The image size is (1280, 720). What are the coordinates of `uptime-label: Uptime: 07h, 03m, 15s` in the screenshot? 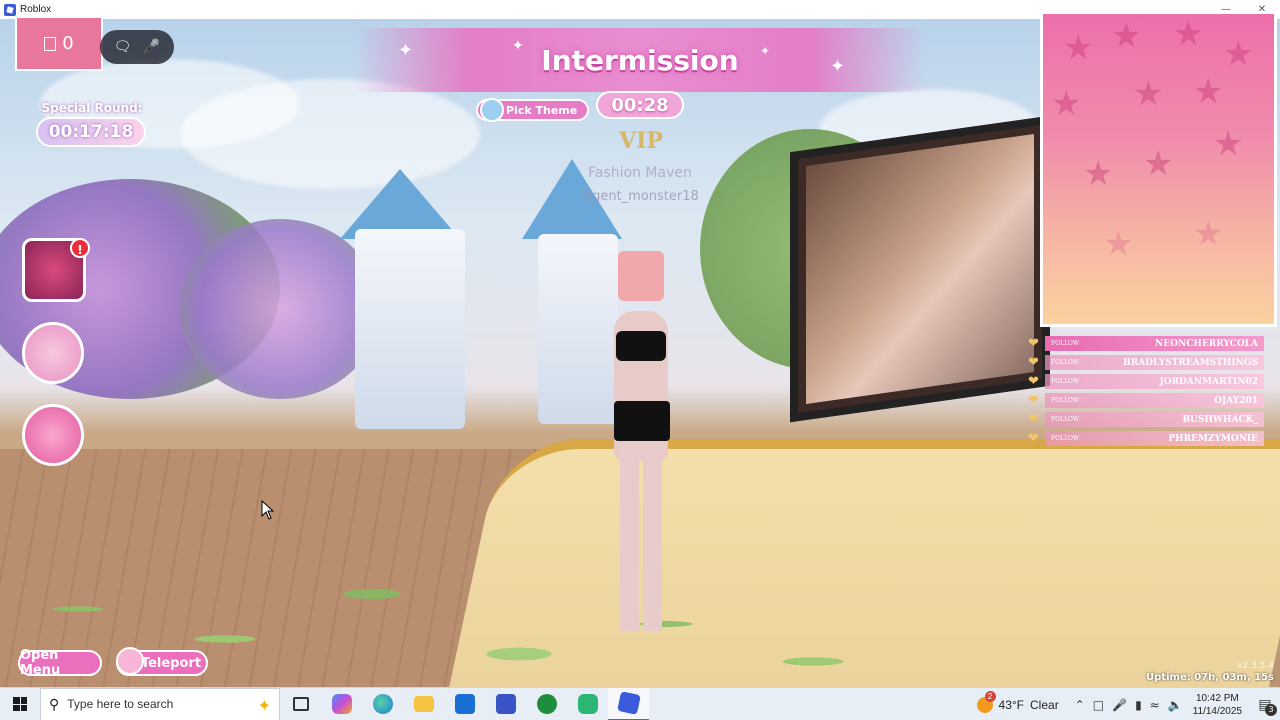 It's located at (1210, 677).